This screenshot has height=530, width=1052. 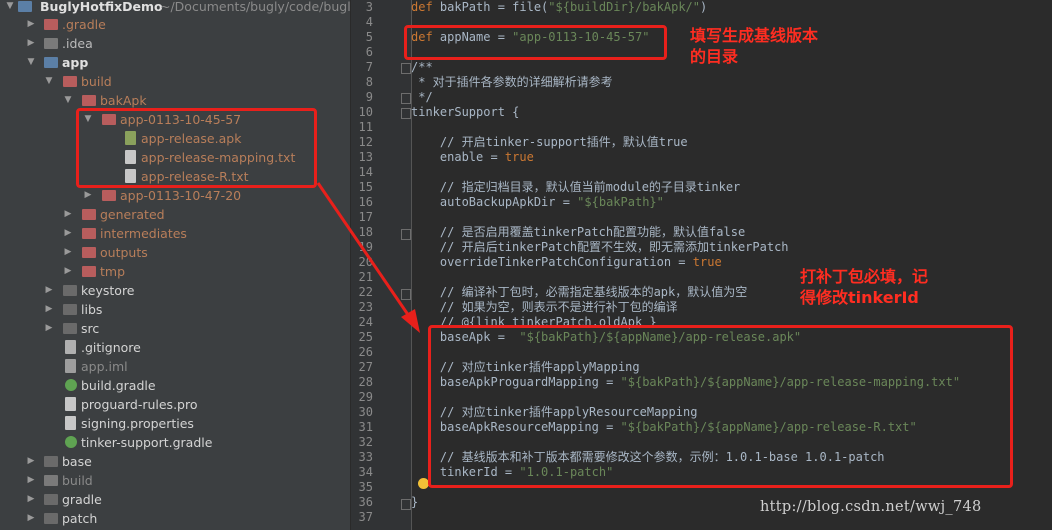 What do you see at coordinates (871, 507) in the screenshot?
I see `watermark: http://blog.csdn.net/wwj_748` at bounding box center [871, 507].